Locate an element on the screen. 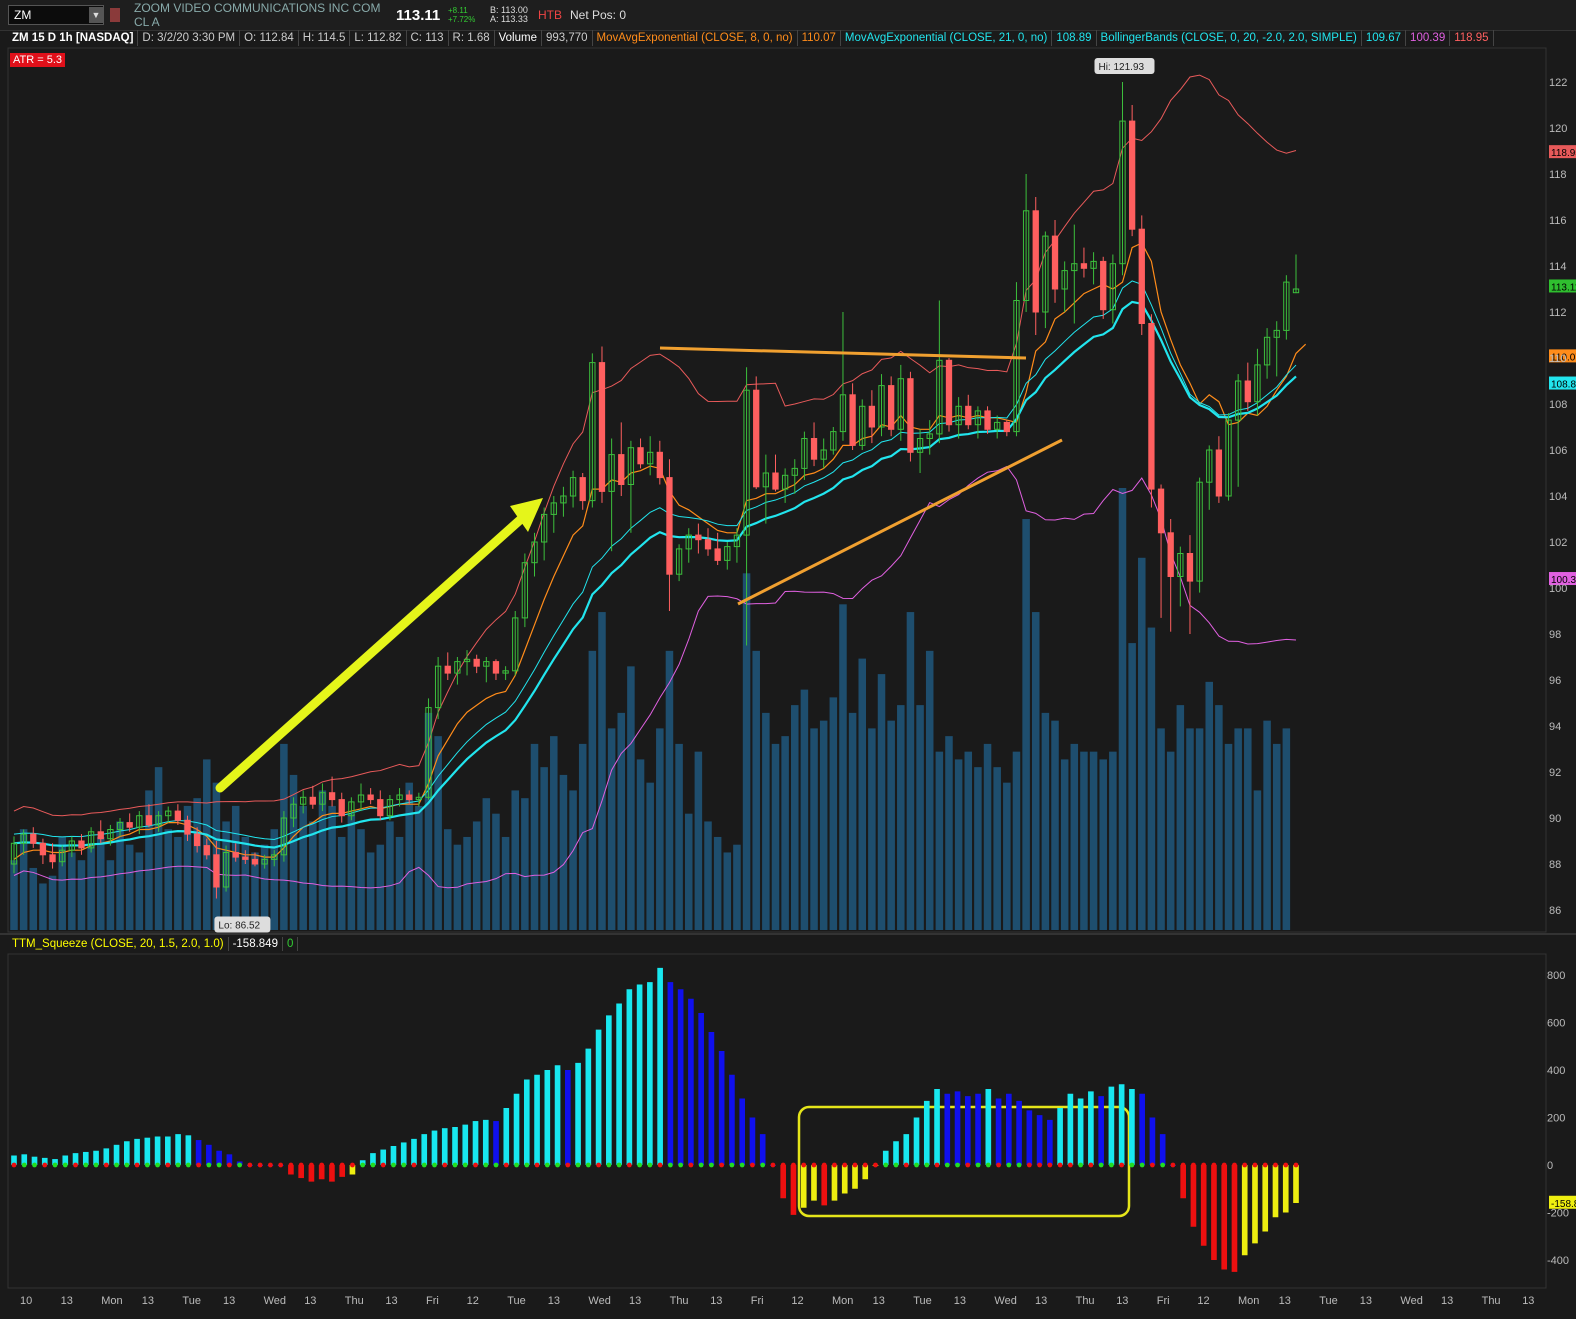  ttm-axis-tick: 400 is located at coordinates (1556, 1071).